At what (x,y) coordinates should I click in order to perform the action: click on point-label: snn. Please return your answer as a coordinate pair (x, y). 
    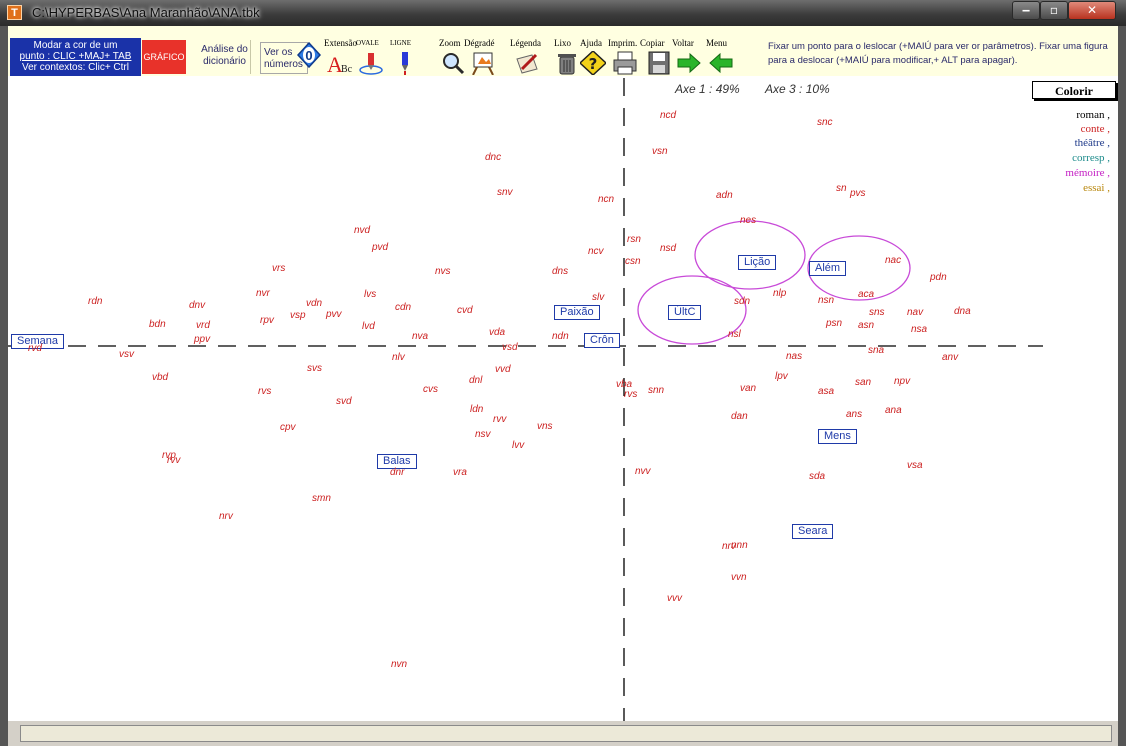
    Looking at the image, I should click on (656, 390).